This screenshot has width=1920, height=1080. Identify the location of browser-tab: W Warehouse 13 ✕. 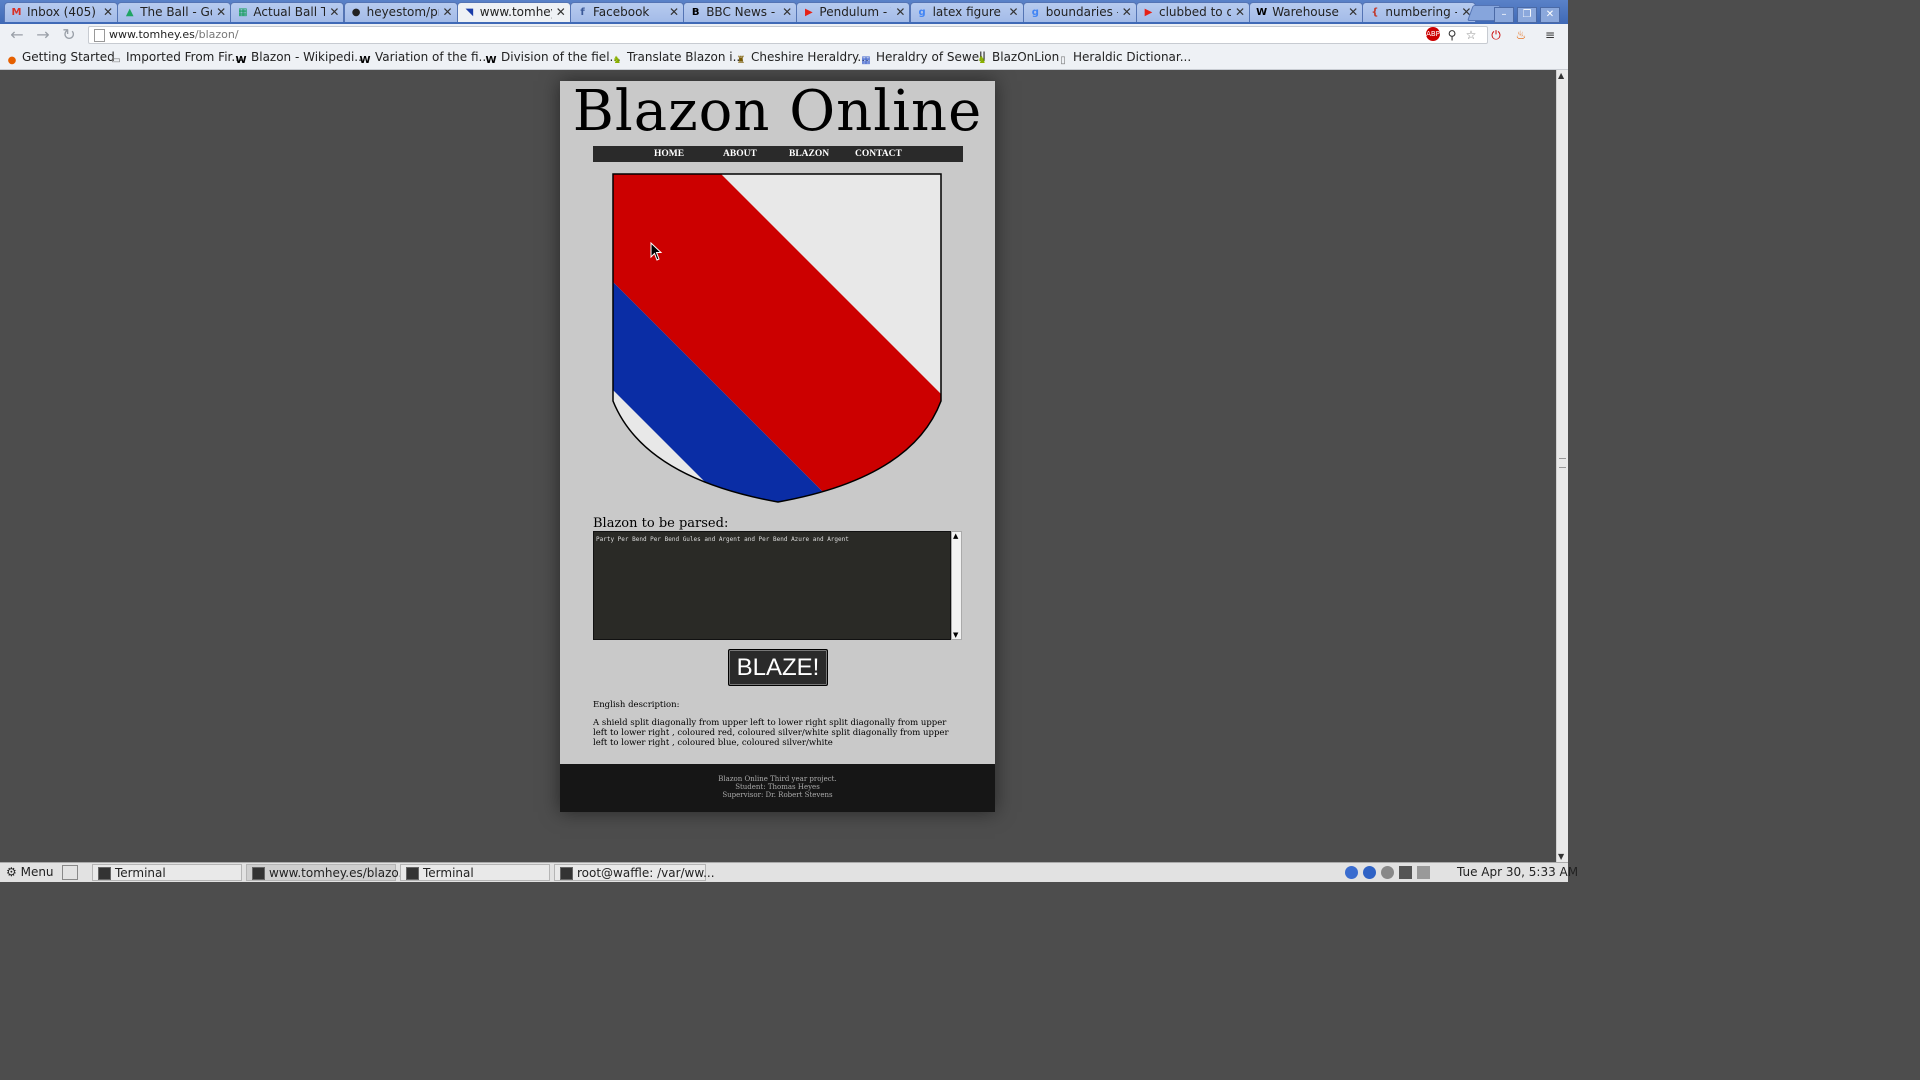
(1306, 12).